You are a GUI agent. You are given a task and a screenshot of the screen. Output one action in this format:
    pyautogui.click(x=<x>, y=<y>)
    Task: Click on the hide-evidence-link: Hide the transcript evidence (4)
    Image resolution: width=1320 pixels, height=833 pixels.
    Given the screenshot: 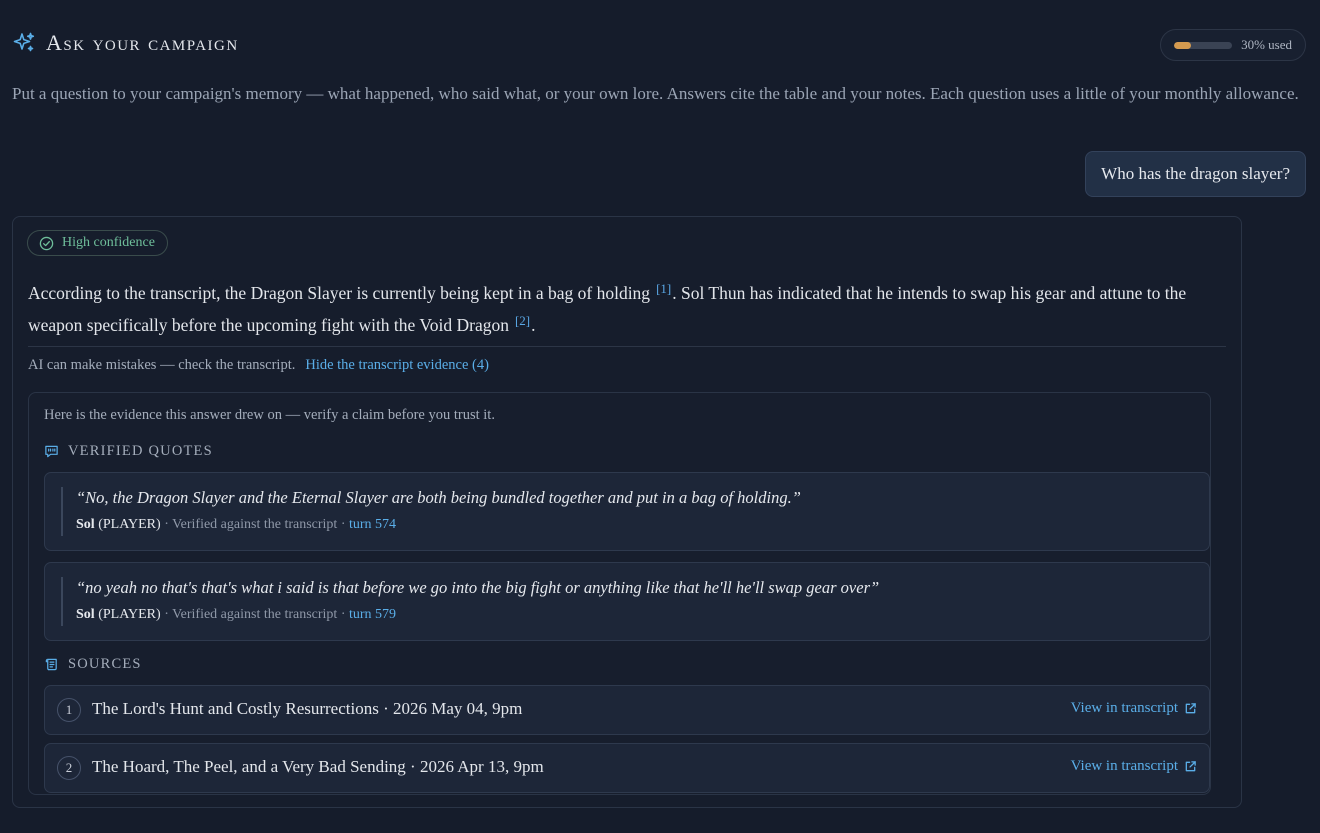 What is the action you would take?
    pyautogui.click(x=397, y=365)
    